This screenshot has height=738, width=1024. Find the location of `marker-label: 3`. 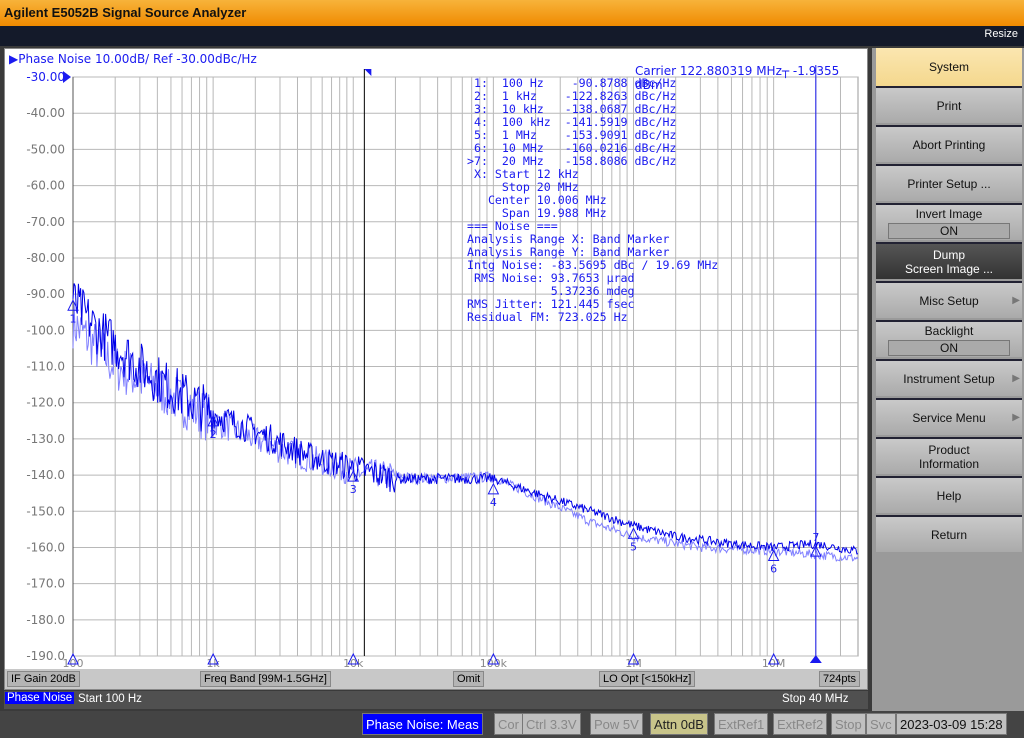

marker-label: 3 is located at coordinates (353, 489).